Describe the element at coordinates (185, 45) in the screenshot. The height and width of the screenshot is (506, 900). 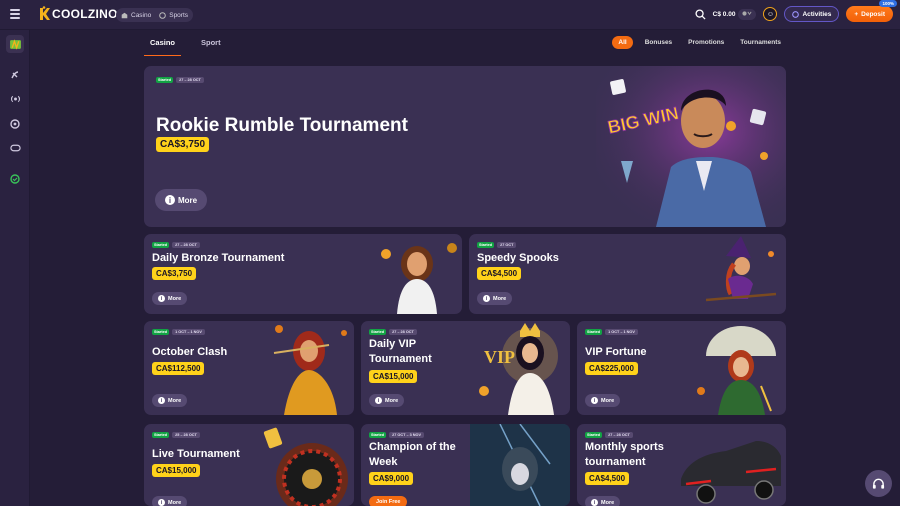
I see `category-tabs: Casino Sport` at that location.